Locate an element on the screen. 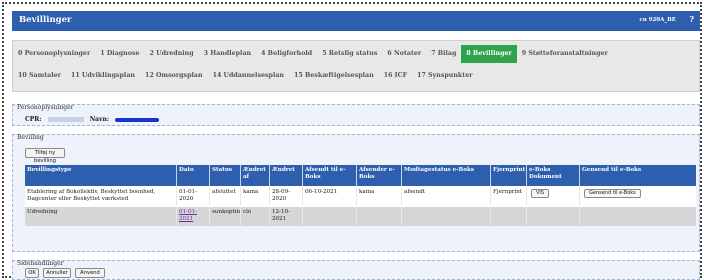 This screenshot has height=280, width=704. cell-status: sunkopting is located at coordinates (225, 216).